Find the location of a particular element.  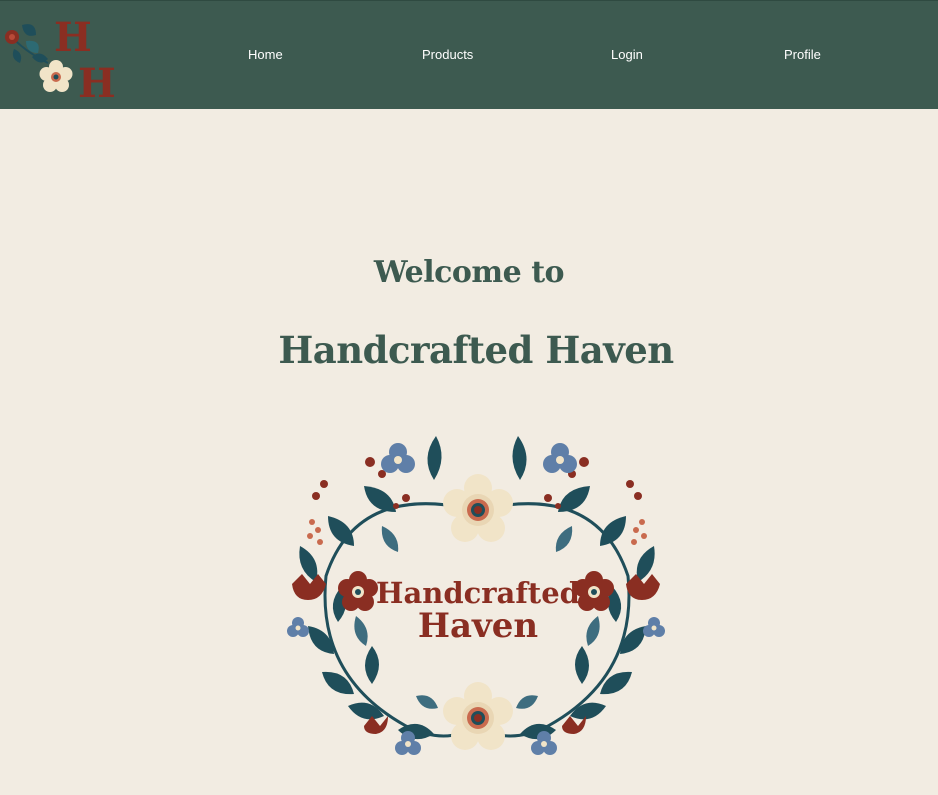

emblem-line-1: Handcrafted is located at coordinates (478, 593).